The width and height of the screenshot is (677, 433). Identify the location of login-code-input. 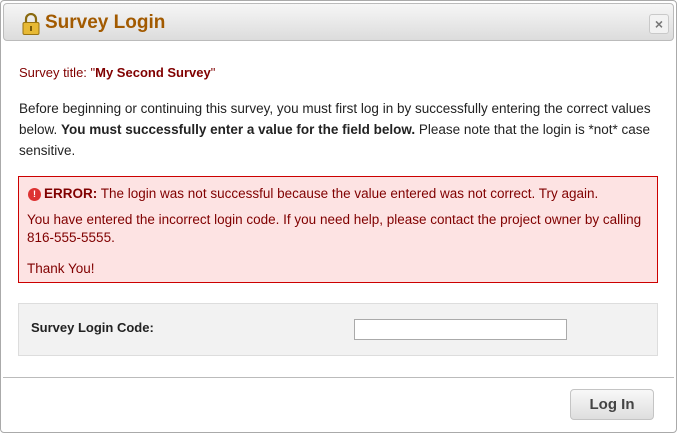
(460, 329).